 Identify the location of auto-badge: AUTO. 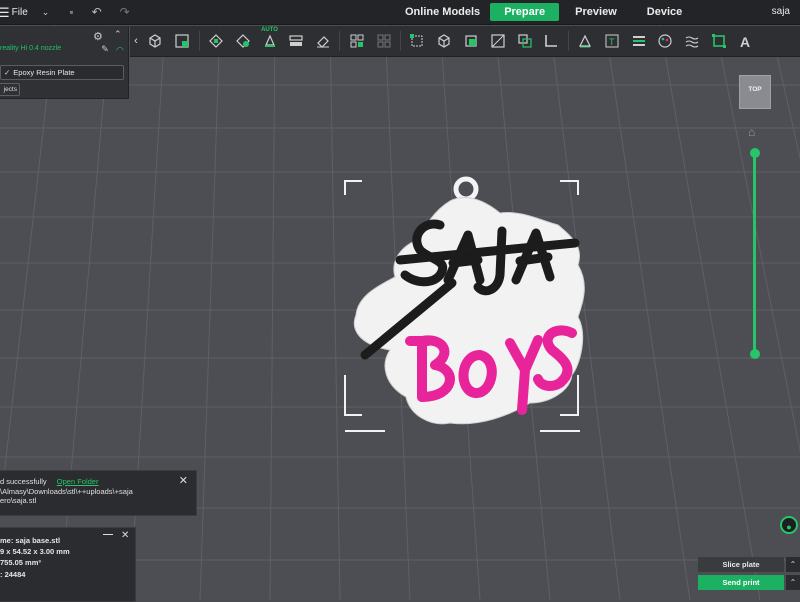
(269, 30).